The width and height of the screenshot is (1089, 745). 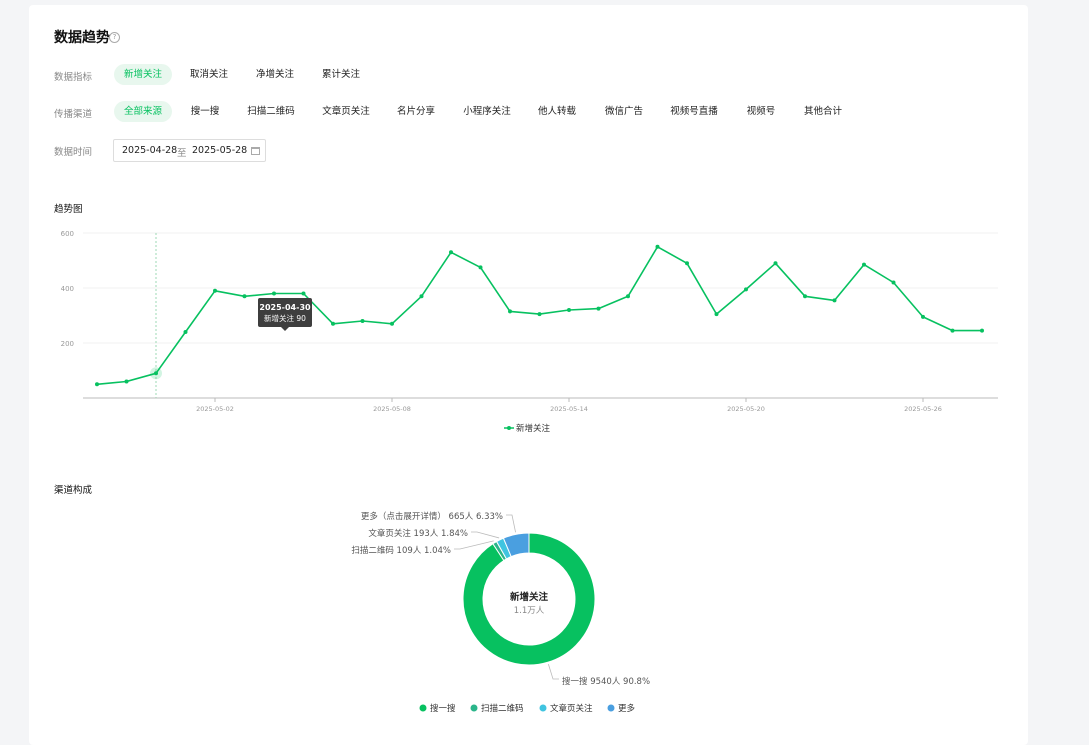 I want to click on metric-option-new-follow: 新增关注, so click(x=143, y=74).